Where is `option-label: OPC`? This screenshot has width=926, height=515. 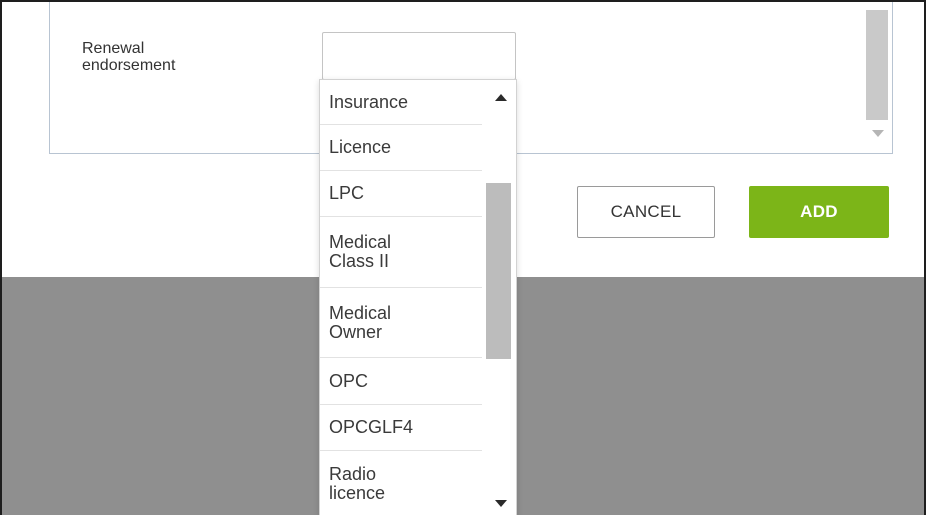 option-label: OPC is located at coordinates (349, 380).